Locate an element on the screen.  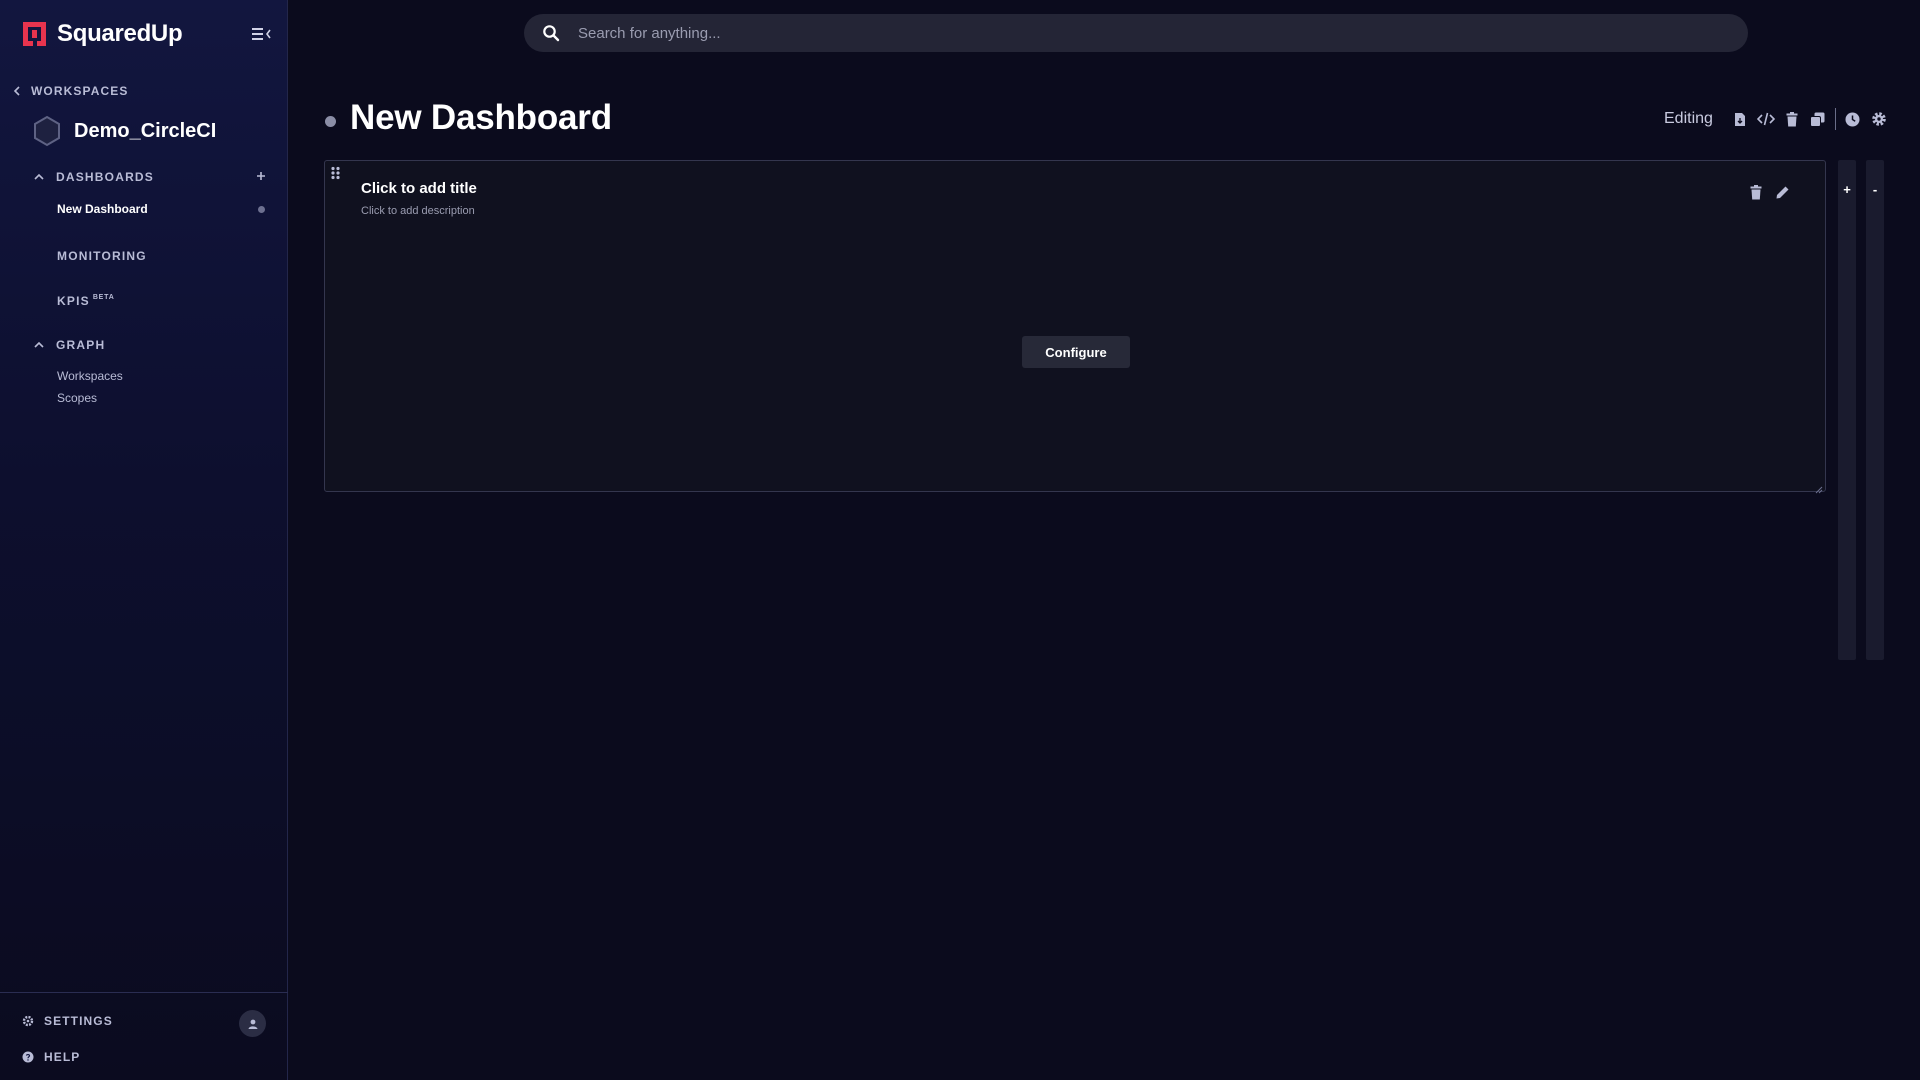
settings-link: SETTINGS is located at coordinates (67, 1021).